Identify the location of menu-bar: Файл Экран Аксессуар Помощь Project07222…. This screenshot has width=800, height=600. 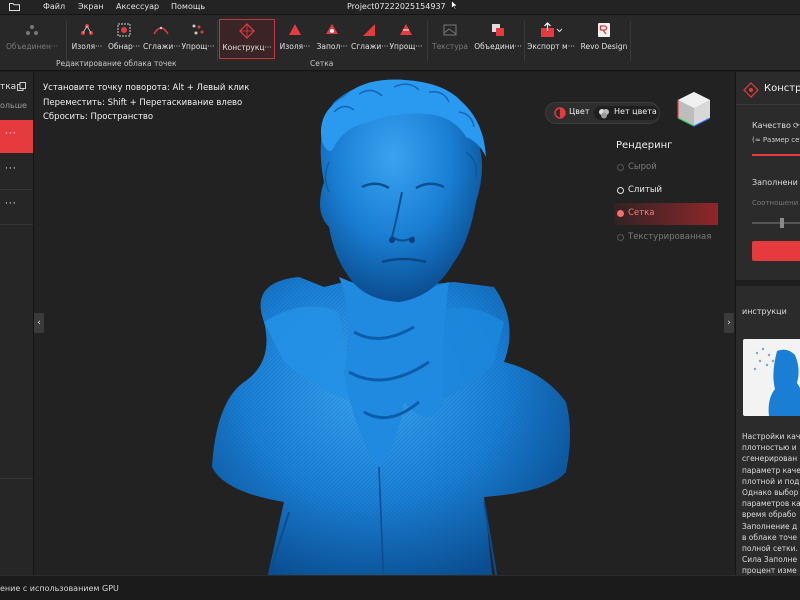
(400, 7).